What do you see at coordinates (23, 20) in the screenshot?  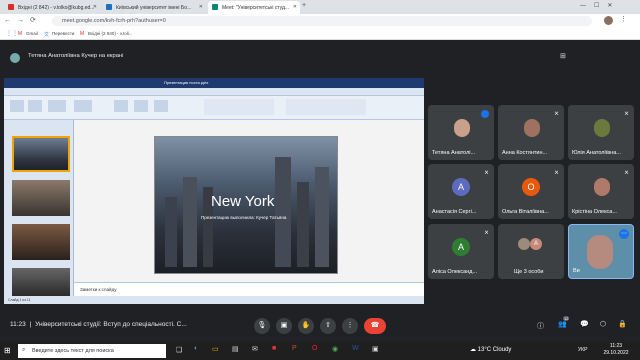 I see `nav-buttons: ←→⟳` at bounding box center [23, 20].